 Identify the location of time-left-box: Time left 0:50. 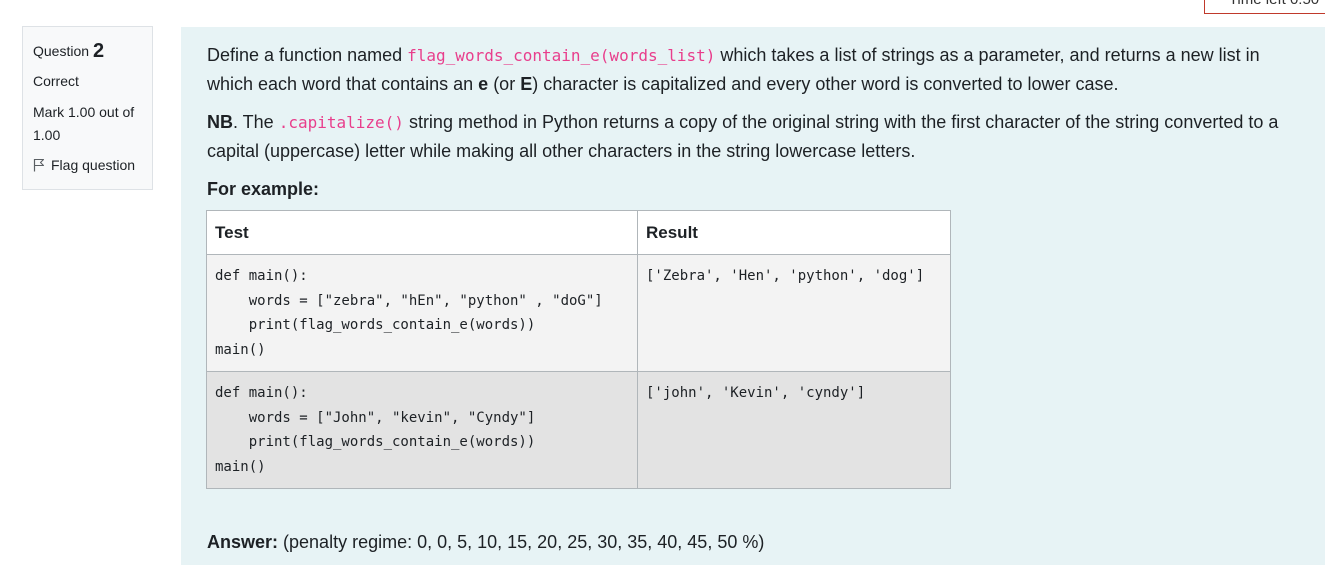
(1264, 7).